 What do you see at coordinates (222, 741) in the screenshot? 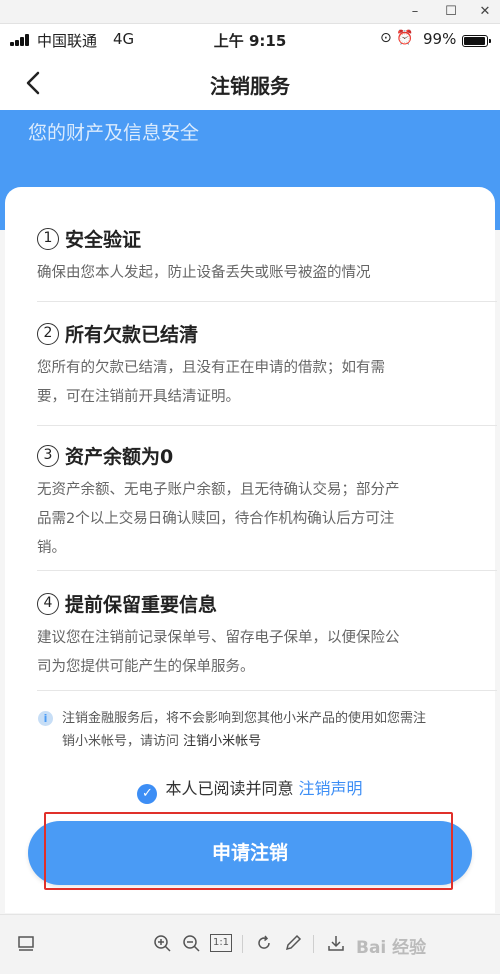
I see `cancel-mi-account-link: 注销小米帐号` at bounding box center [222, 741].